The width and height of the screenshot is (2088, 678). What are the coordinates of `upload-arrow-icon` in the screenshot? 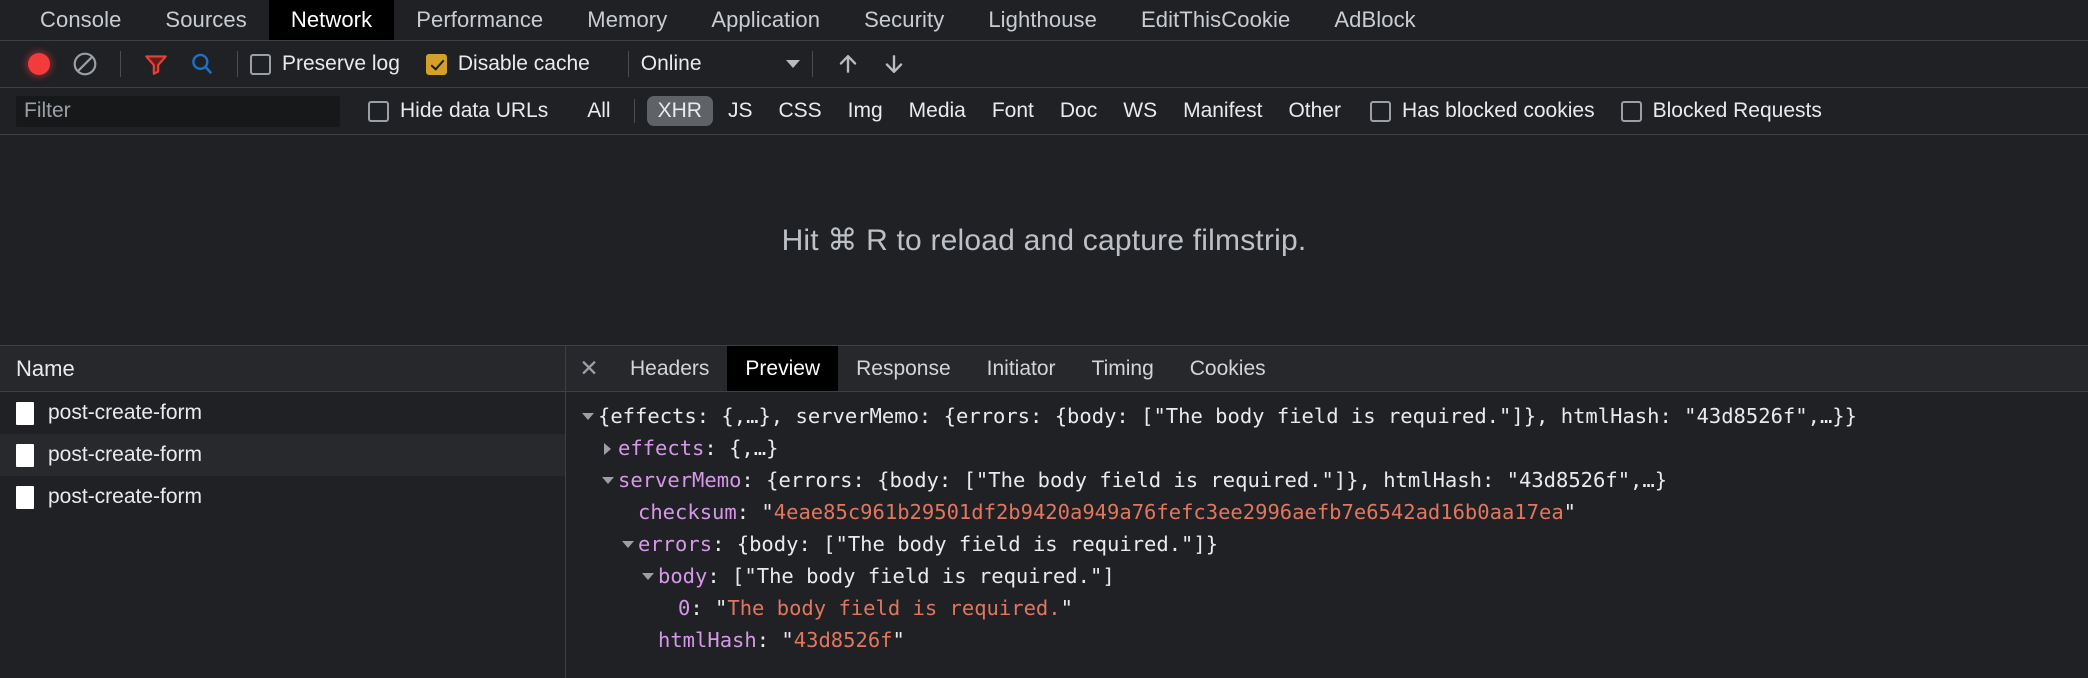 It's located at (847, 64).